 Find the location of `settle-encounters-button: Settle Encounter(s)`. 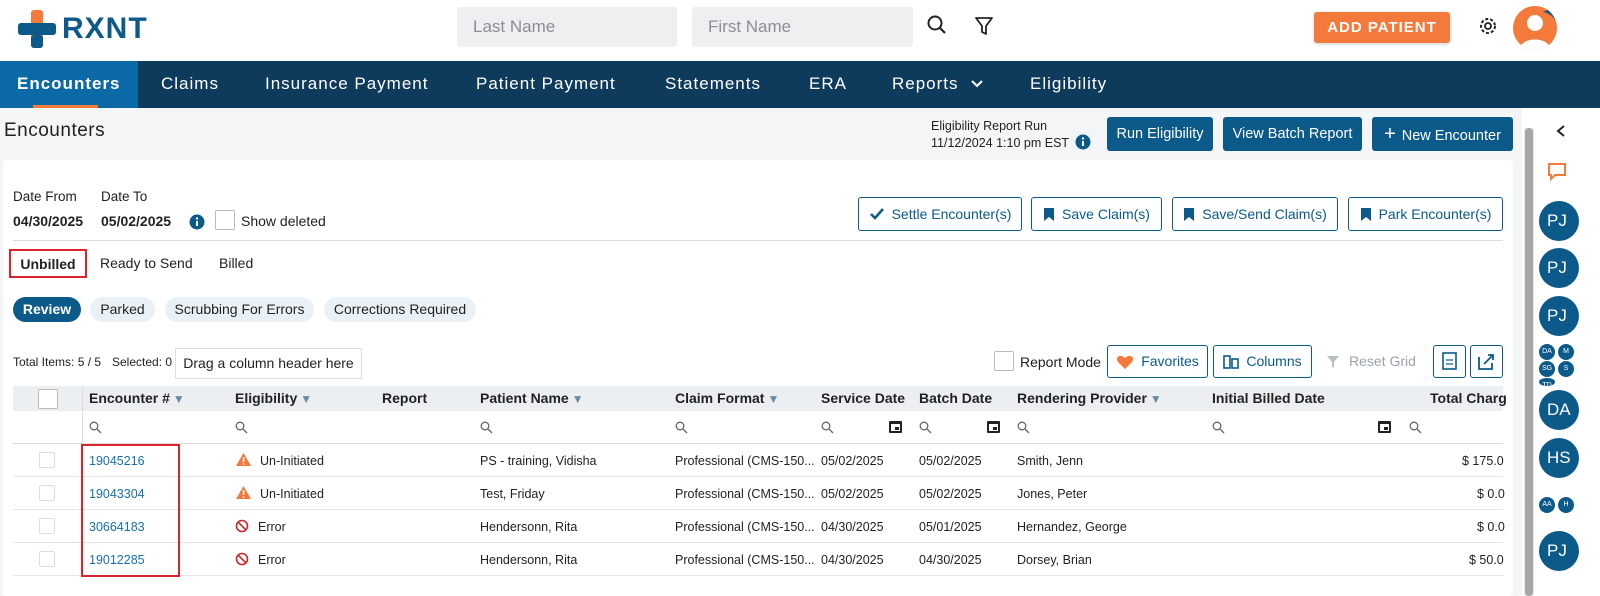

settle-encounters-button: Settle Encounter(s) is located at coordinates (940, 214).